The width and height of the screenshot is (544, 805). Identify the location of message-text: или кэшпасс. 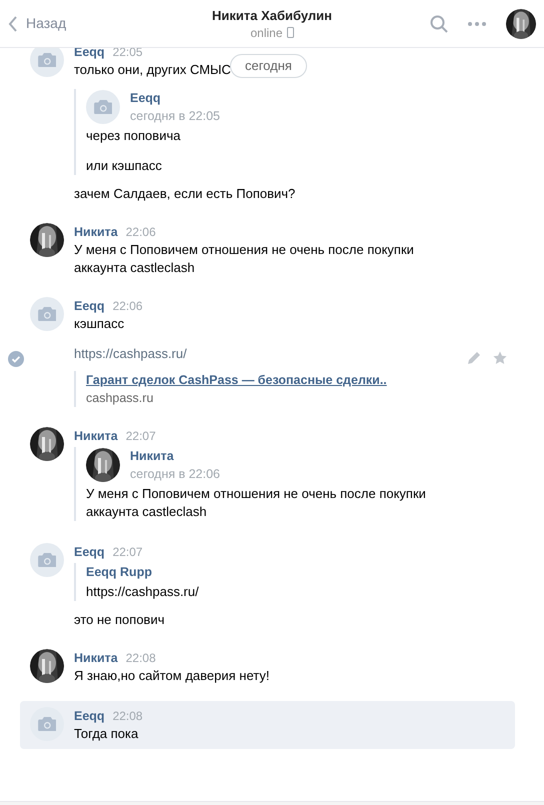
(124, 166).